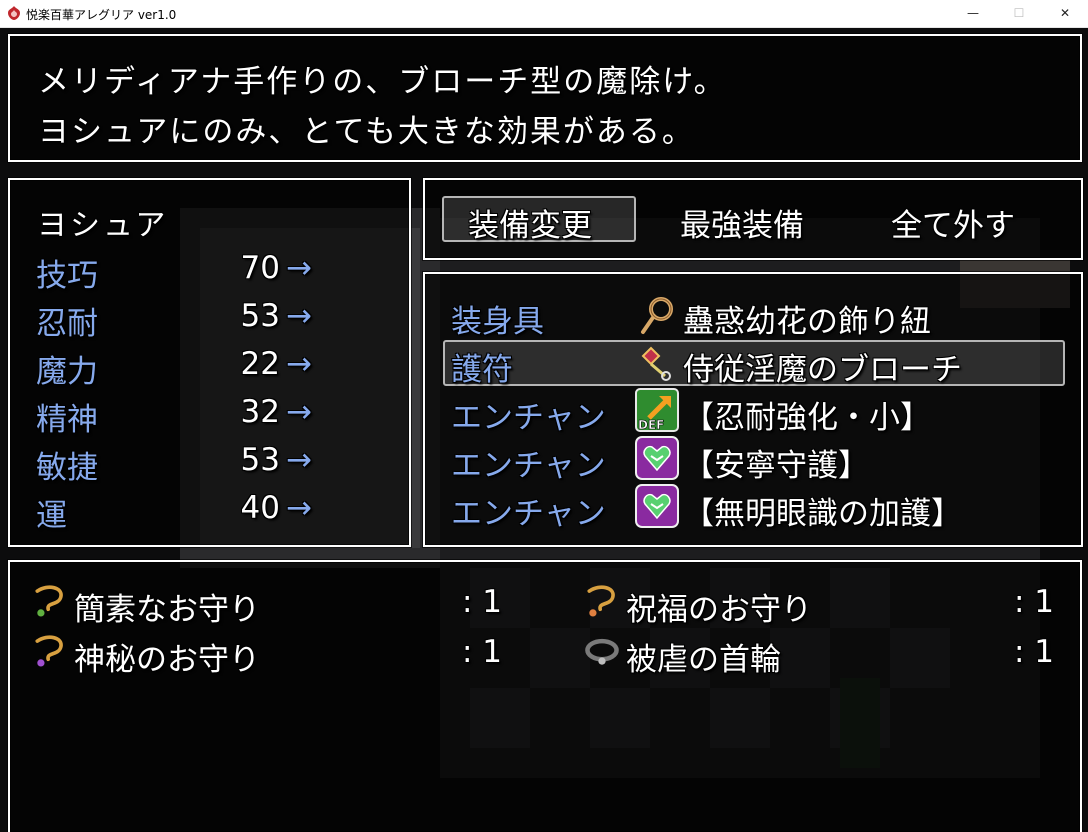 This screenshot has height=832, width=1088. What do you see at coordinates (260, 268) in the screenshot?
I see `param-value: 70` at bounding box center [260, 268].